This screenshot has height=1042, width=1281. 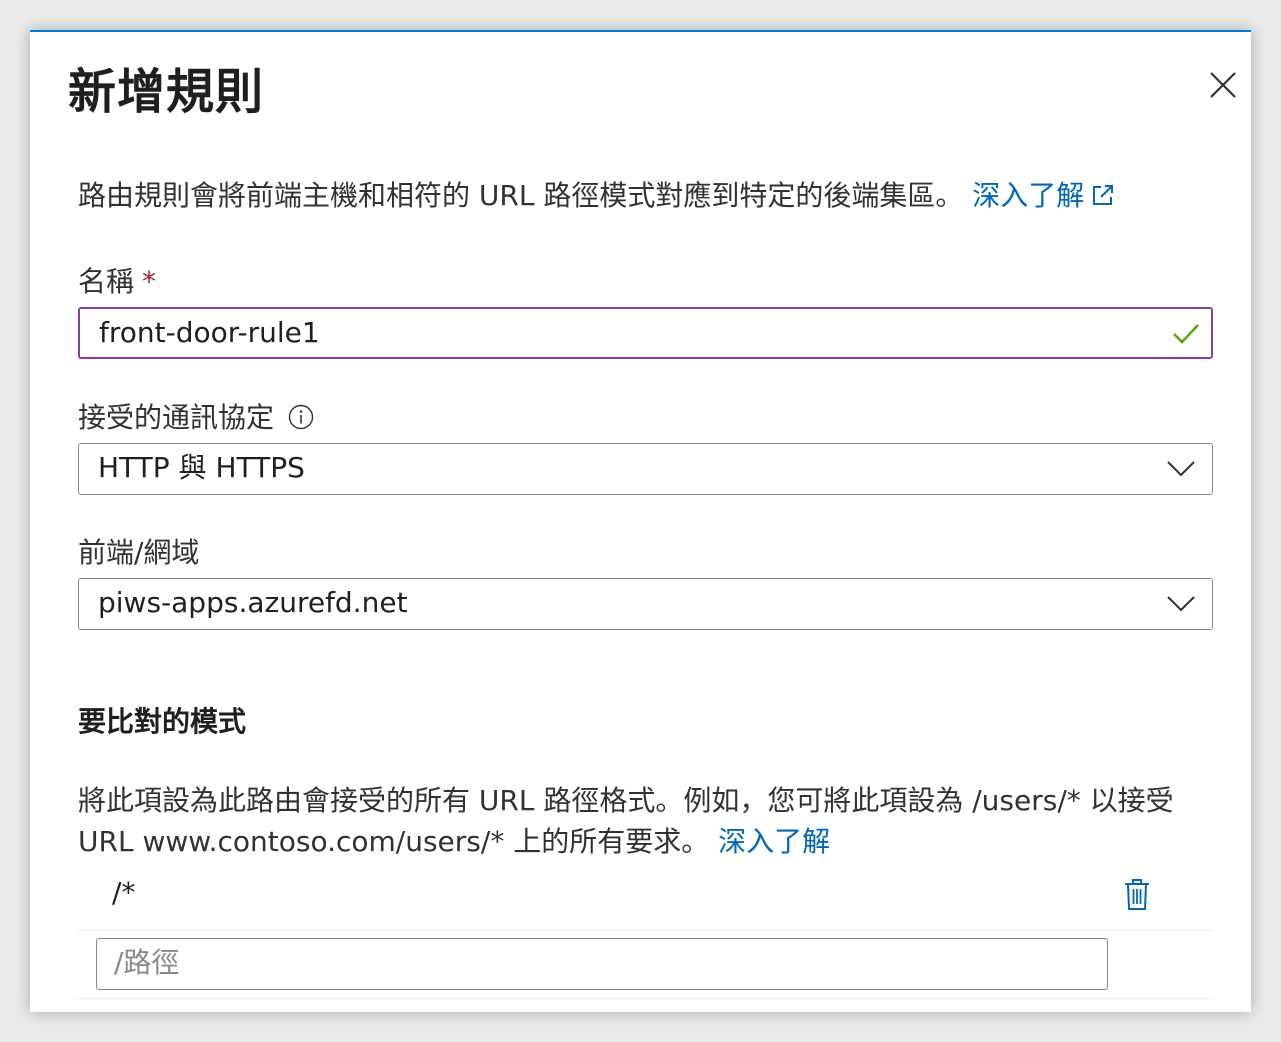 I want to click on name-label: 名稱 *, so click(x=117, y=281).